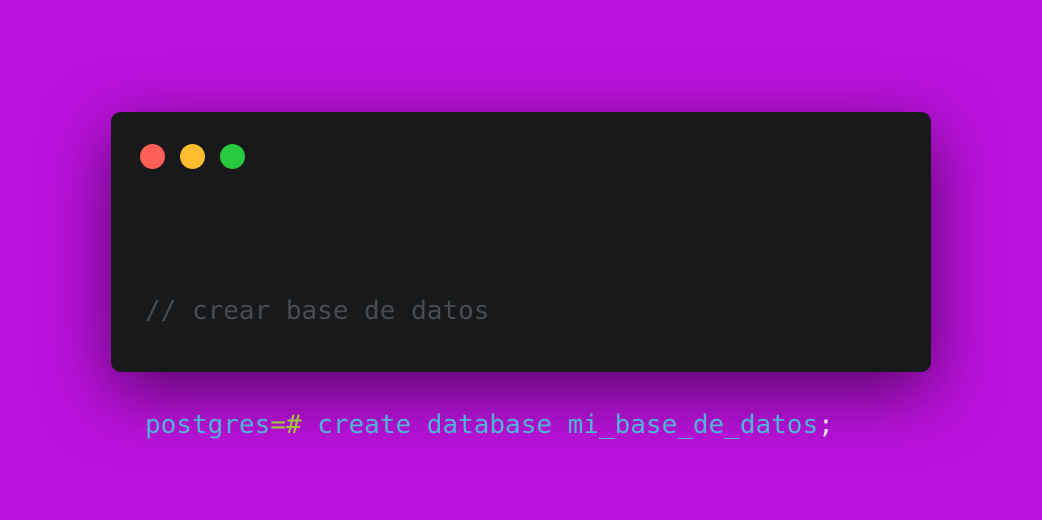 This screenshot has width=1042, height=520. What do you see at coordinates (560, 425) in the screenshot?
I see `sql-command: create database mi_base_de_datos` at bounding box center [560, 425].